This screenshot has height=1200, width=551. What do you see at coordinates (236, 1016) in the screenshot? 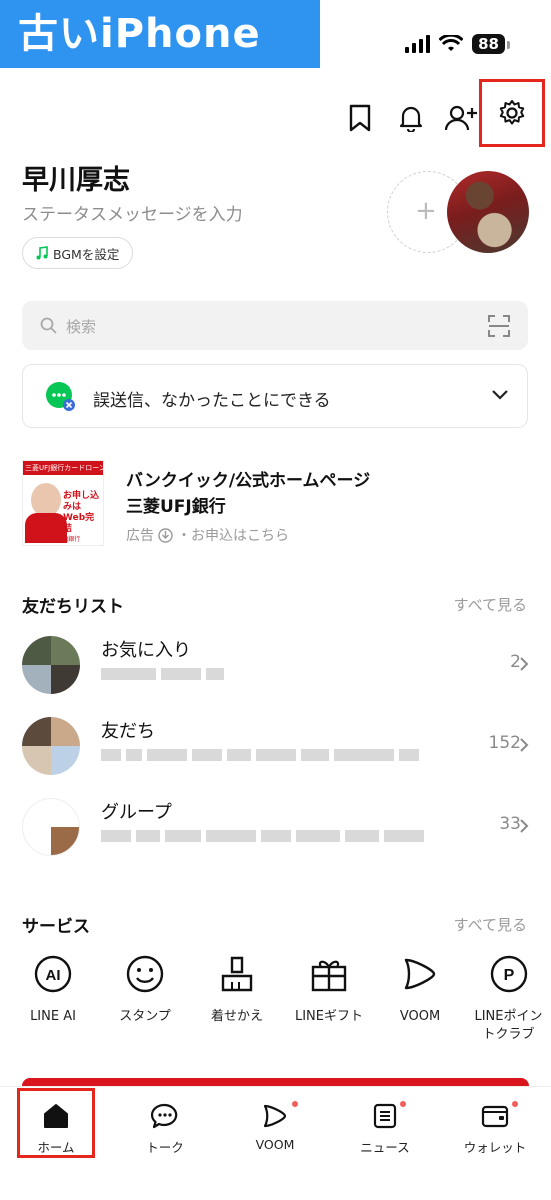
I see `service-label: 着せかえ` at bounding box center [236, 1016].